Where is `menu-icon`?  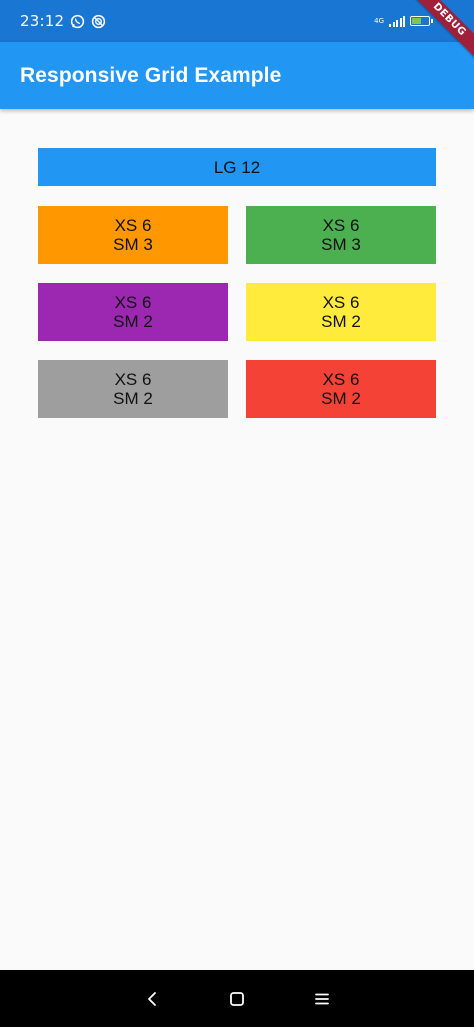
menu-icon is located at coordinates (321, 998).